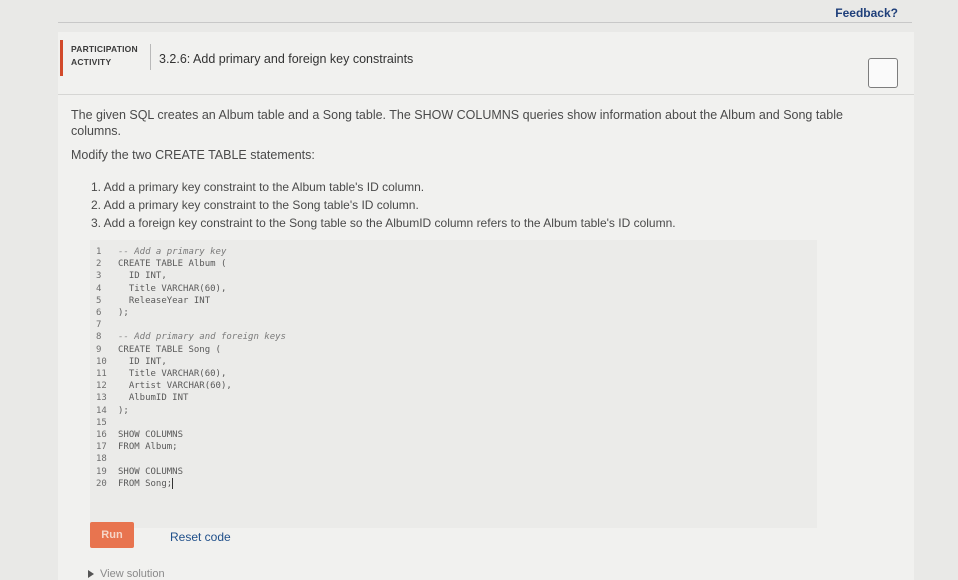 The image size is (958, 580). I want to click on line-number: 5, so click(99, 300).